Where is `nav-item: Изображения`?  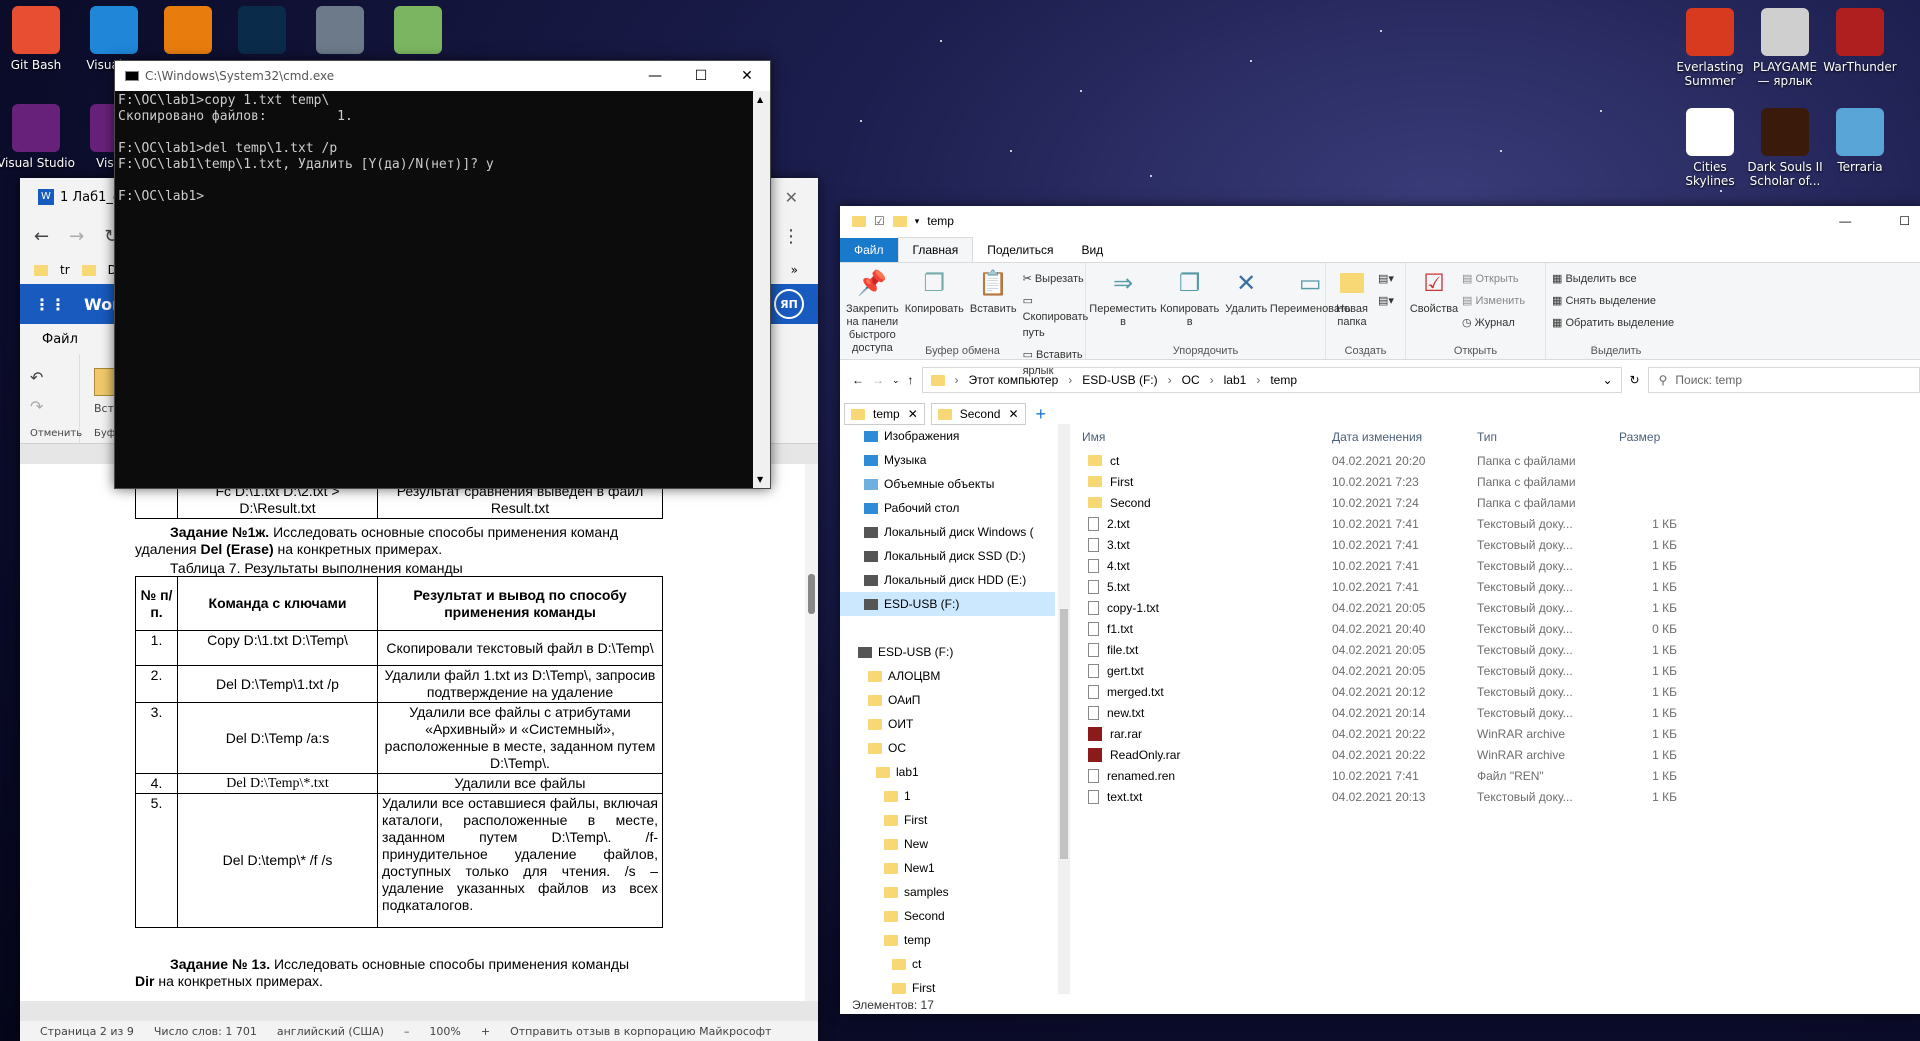 nav-item: Изображения is located at coordinates (947, 436).